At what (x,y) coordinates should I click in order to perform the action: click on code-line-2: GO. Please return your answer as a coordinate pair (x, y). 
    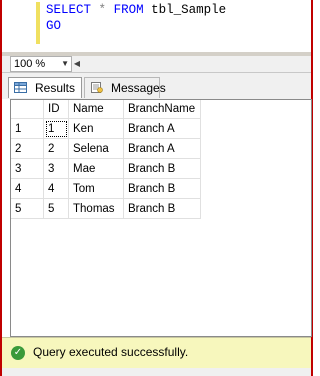
    Looking at the image, I should click on (53, 26).